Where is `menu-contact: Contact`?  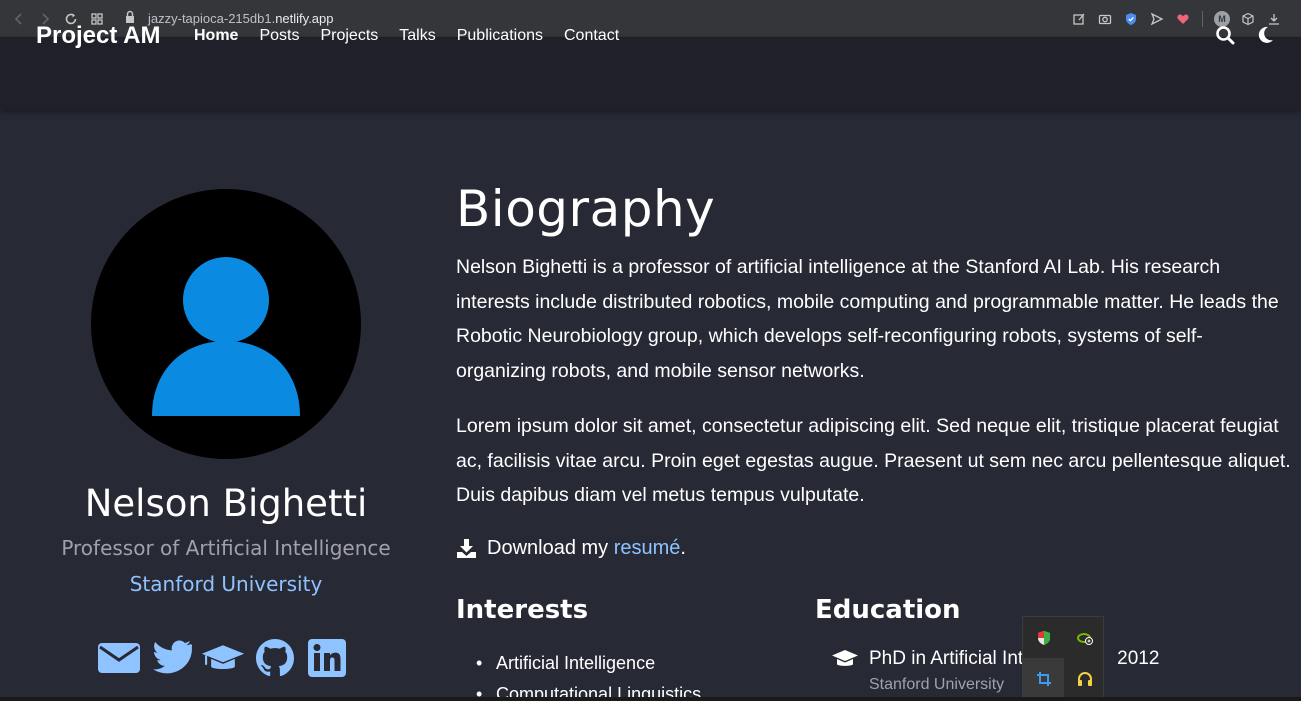 menu-contact: Contact is located at coordinates (591, 36).